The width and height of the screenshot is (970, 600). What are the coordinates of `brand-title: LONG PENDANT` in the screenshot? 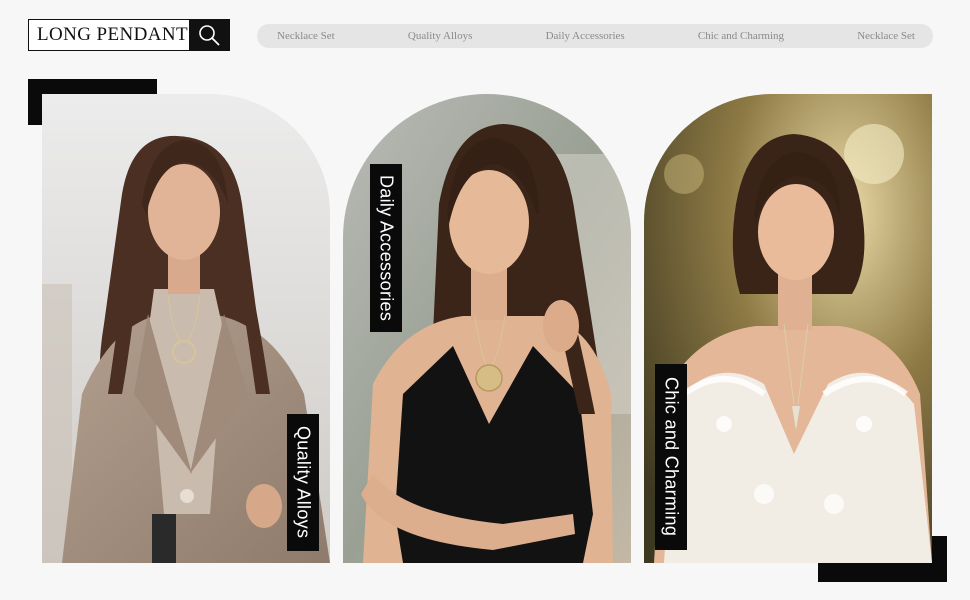 It's located at (112, 34).